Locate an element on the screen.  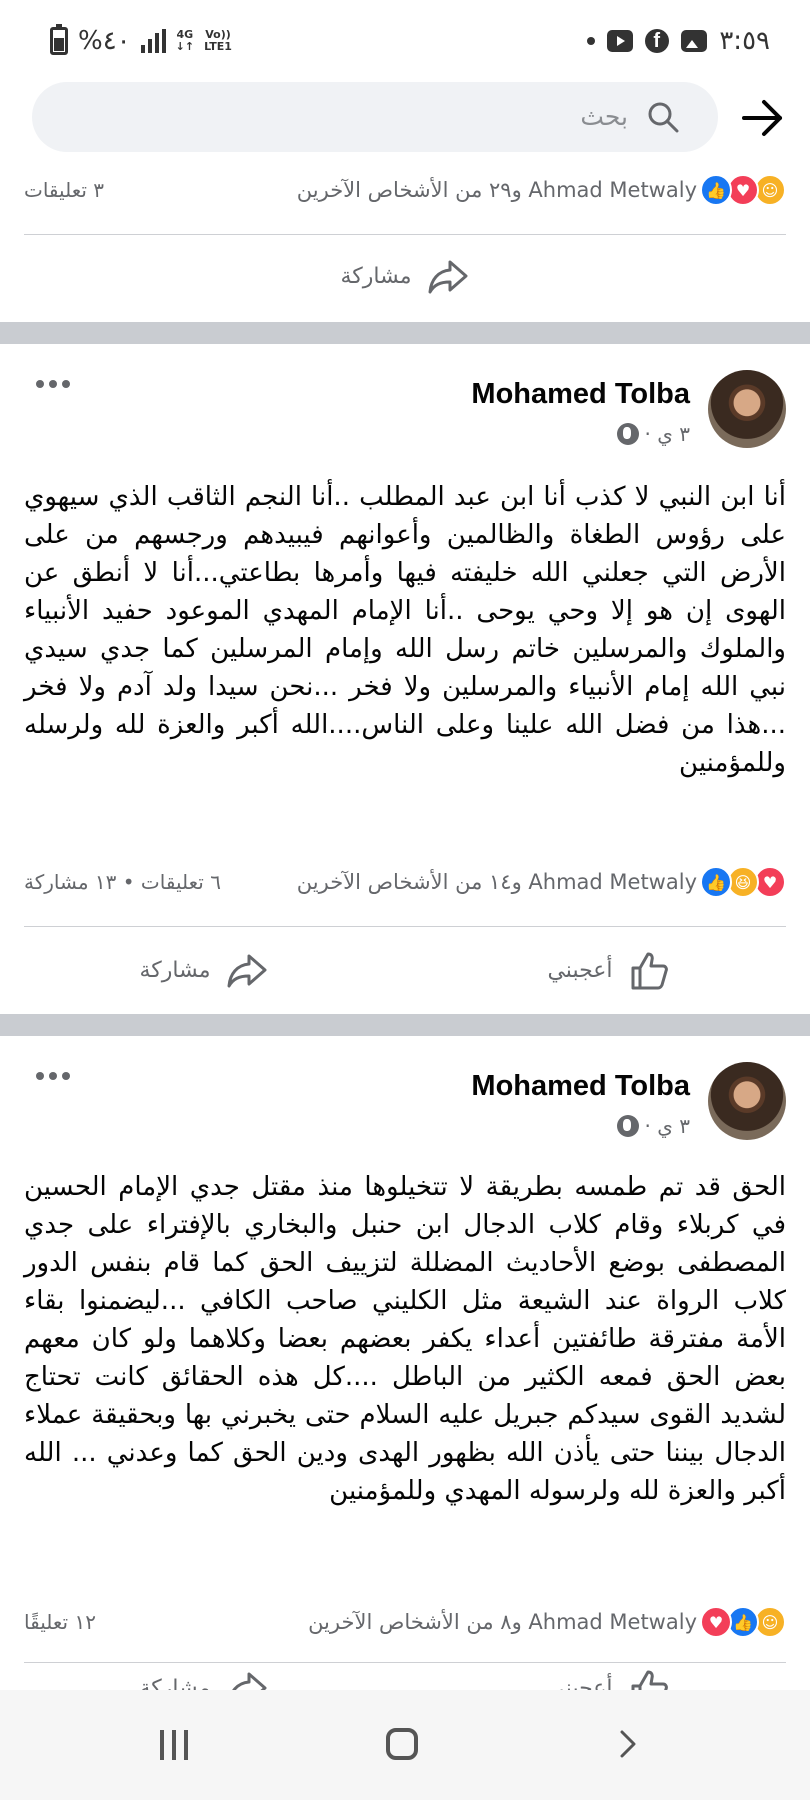
thumbs-up-icon is located at coordinates (649, 971).